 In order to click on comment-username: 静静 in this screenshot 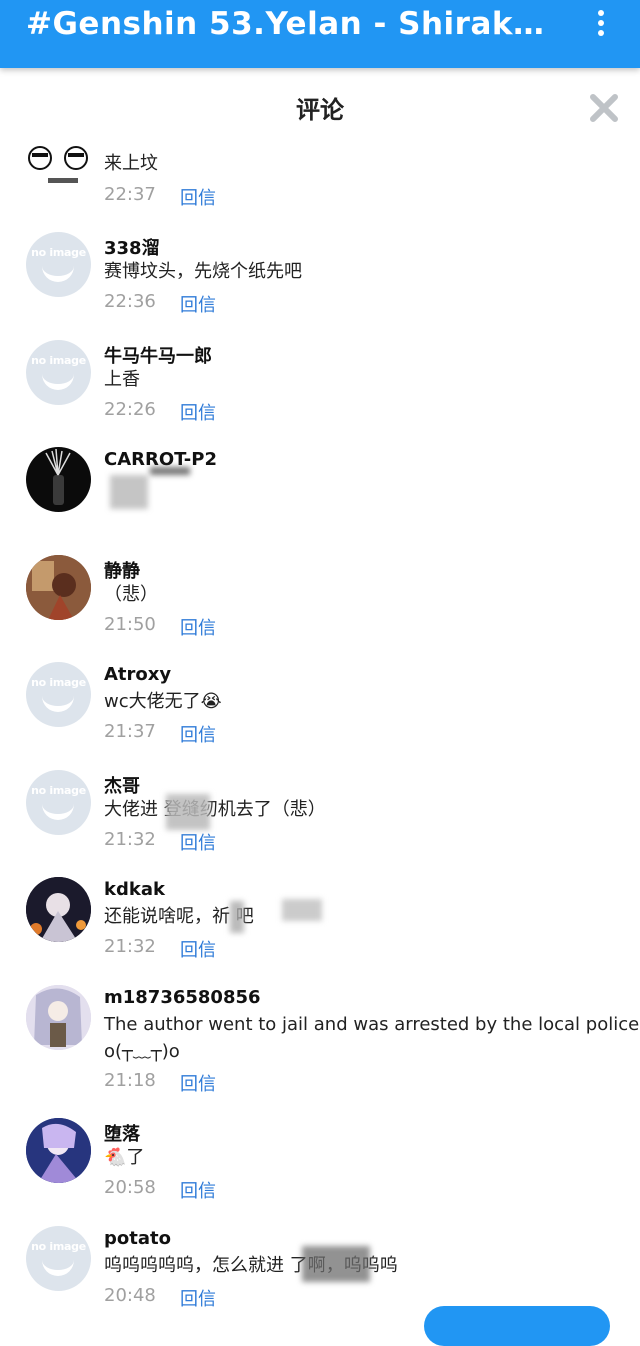, I will do `click(122, 570)`.